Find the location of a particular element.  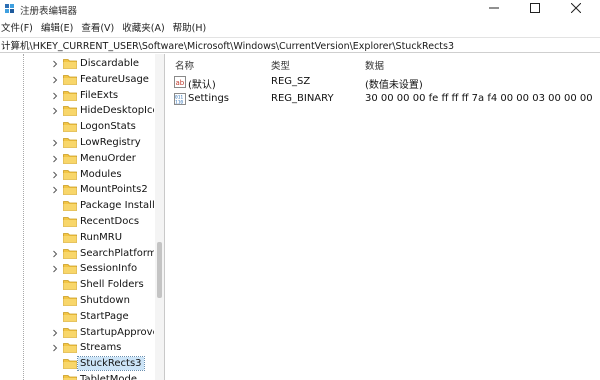

tree-item-label: Shutdown is located at coordinates (105, 300).